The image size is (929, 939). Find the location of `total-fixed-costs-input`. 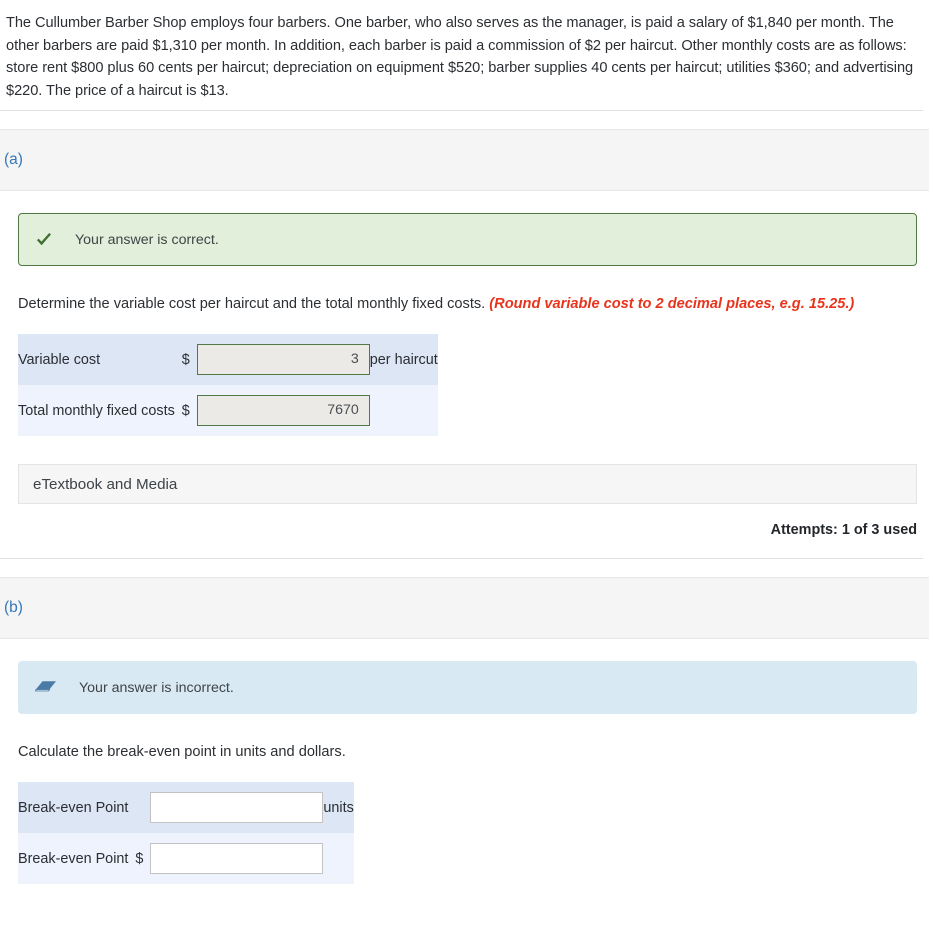

total-fixed-costs-input is located at coordinates (283, 410).